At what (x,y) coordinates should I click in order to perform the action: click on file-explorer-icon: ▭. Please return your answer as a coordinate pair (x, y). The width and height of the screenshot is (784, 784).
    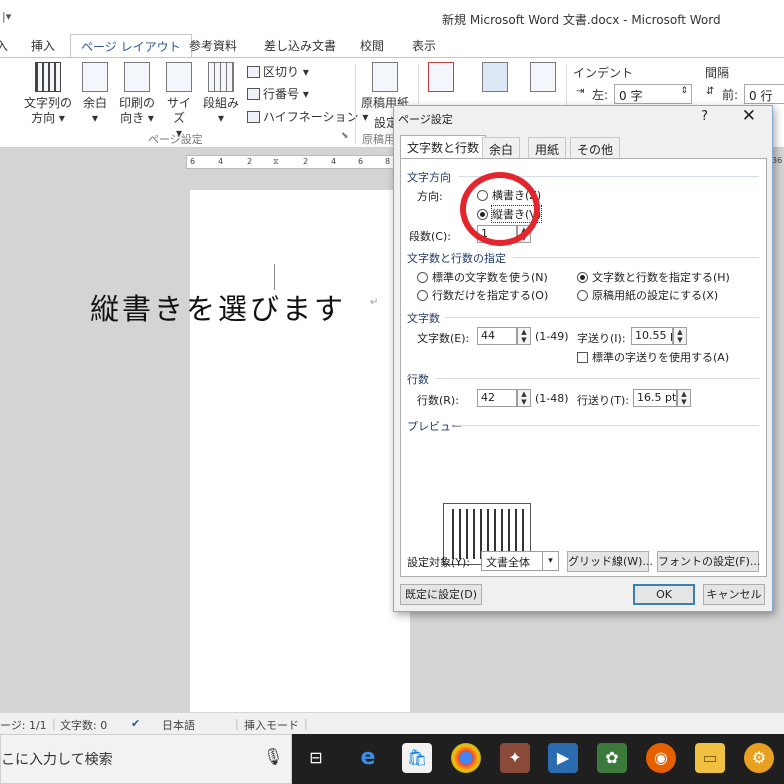
    Looking at the image, I should click on (710, 758).